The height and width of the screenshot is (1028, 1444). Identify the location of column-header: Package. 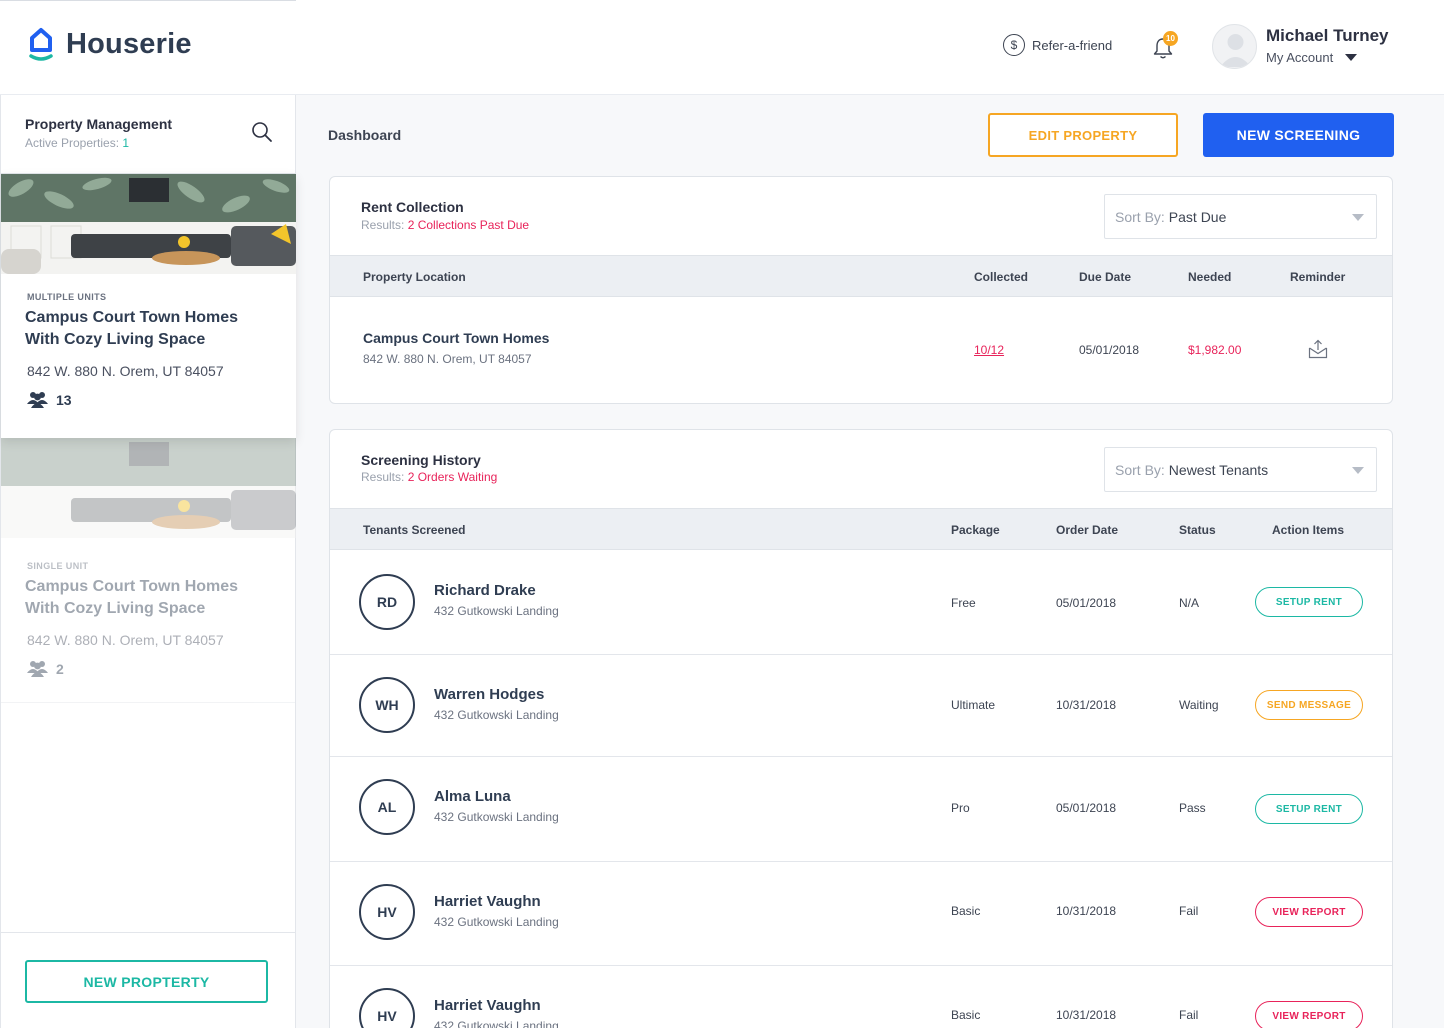
(975, 530).